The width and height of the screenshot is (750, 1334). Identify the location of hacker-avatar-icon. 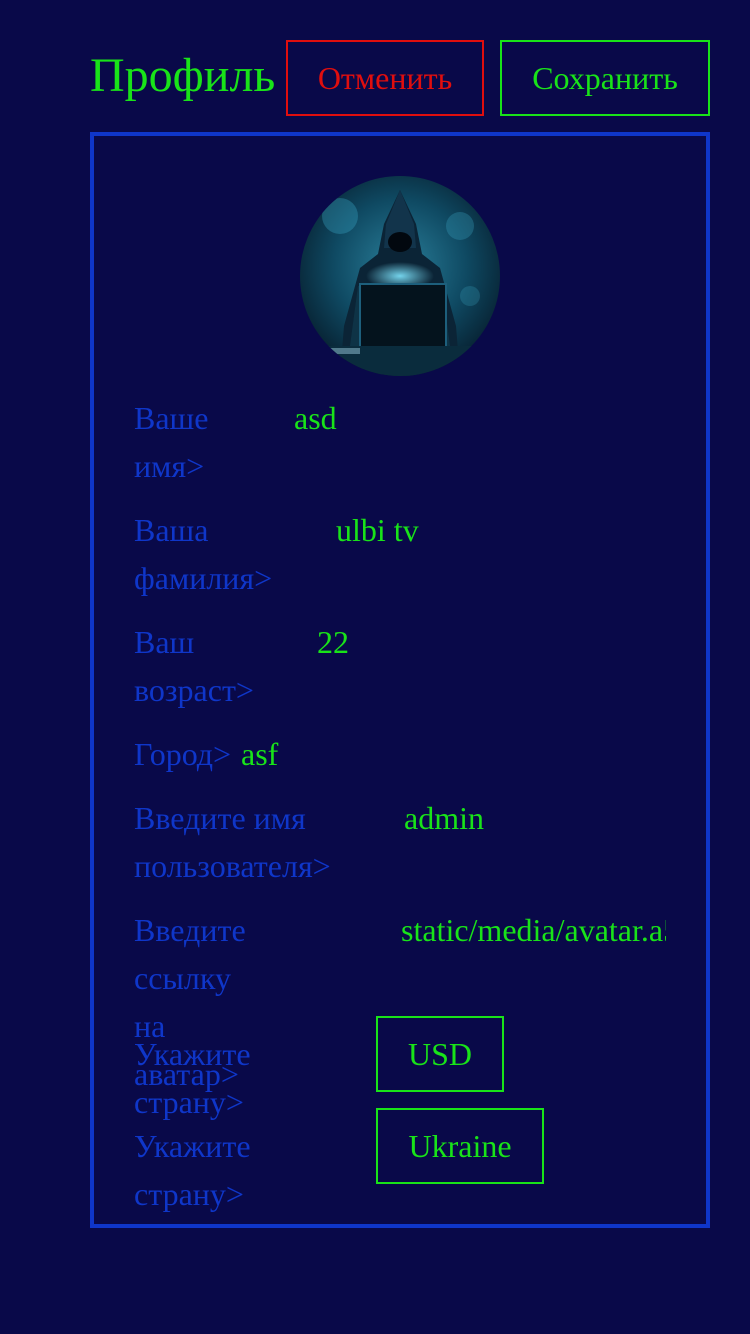
(400, 276).